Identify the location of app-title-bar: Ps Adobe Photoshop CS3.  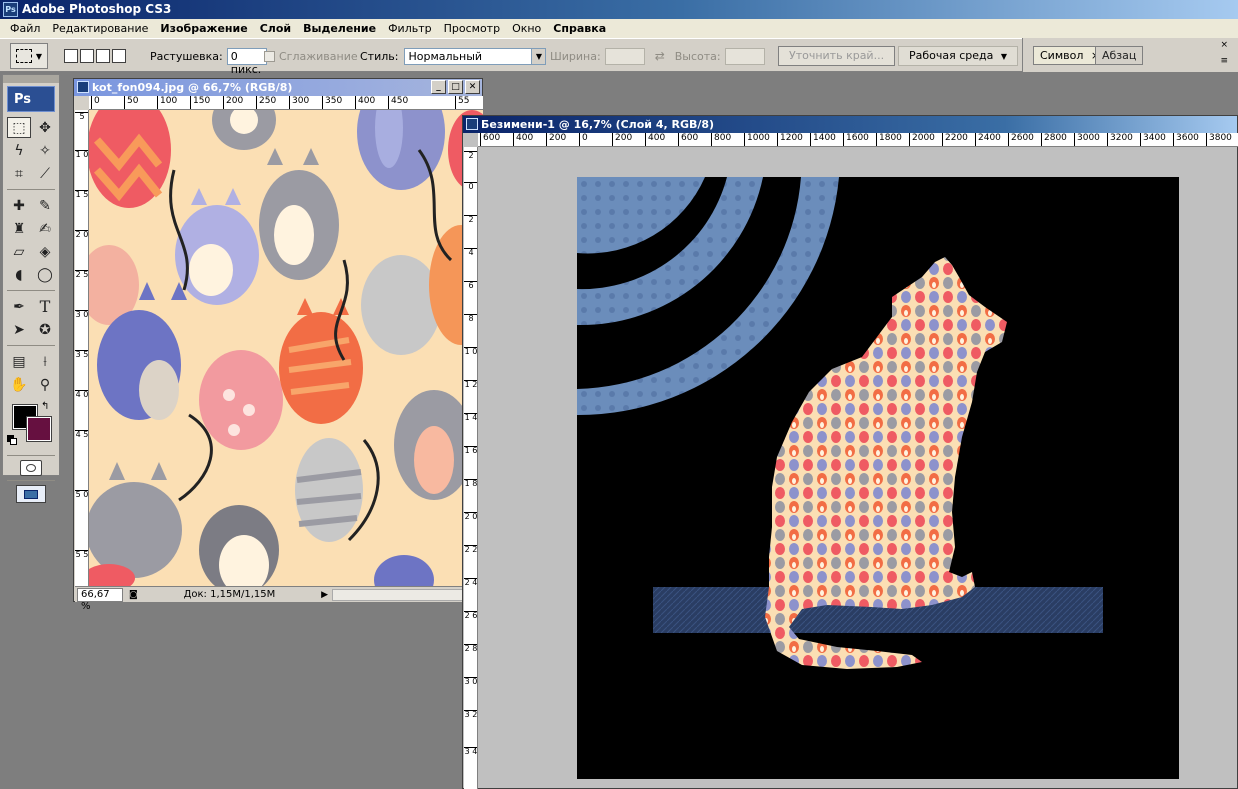
(619, 9).